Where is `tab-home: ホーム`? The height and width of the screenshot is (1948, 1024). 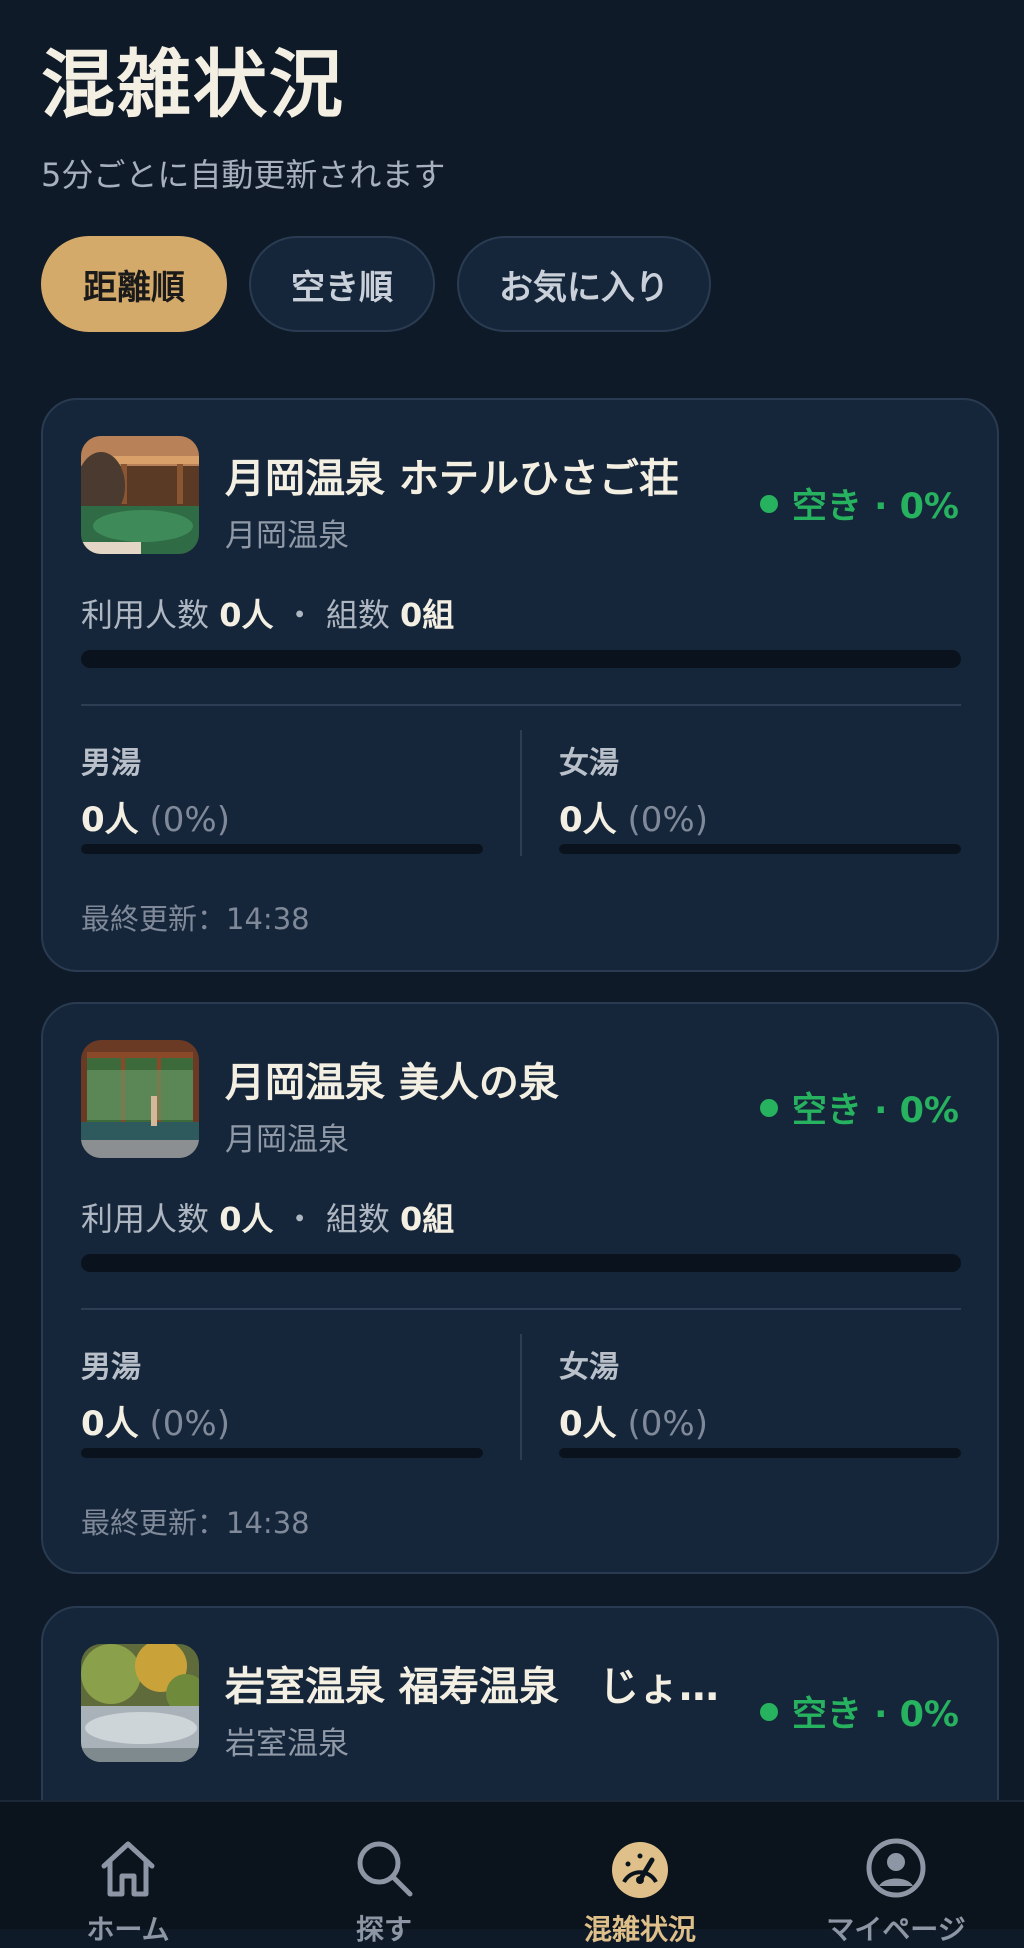 tab-home: ホーム is located at coordinates (128, 1874).